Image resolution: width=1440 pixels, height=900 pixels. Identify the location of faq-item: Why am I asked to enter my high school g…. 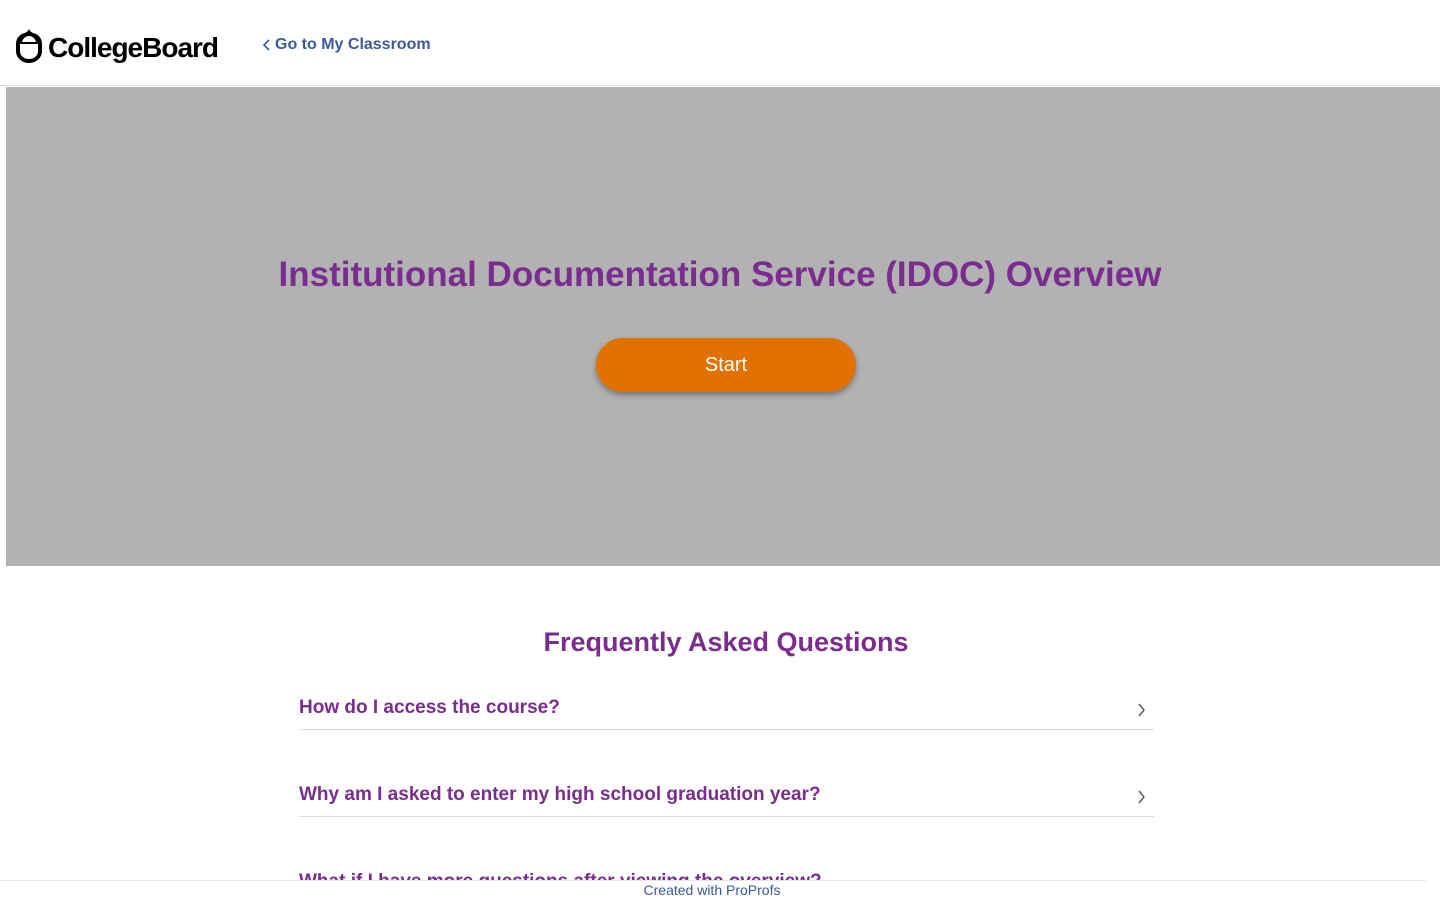
(726, 796).